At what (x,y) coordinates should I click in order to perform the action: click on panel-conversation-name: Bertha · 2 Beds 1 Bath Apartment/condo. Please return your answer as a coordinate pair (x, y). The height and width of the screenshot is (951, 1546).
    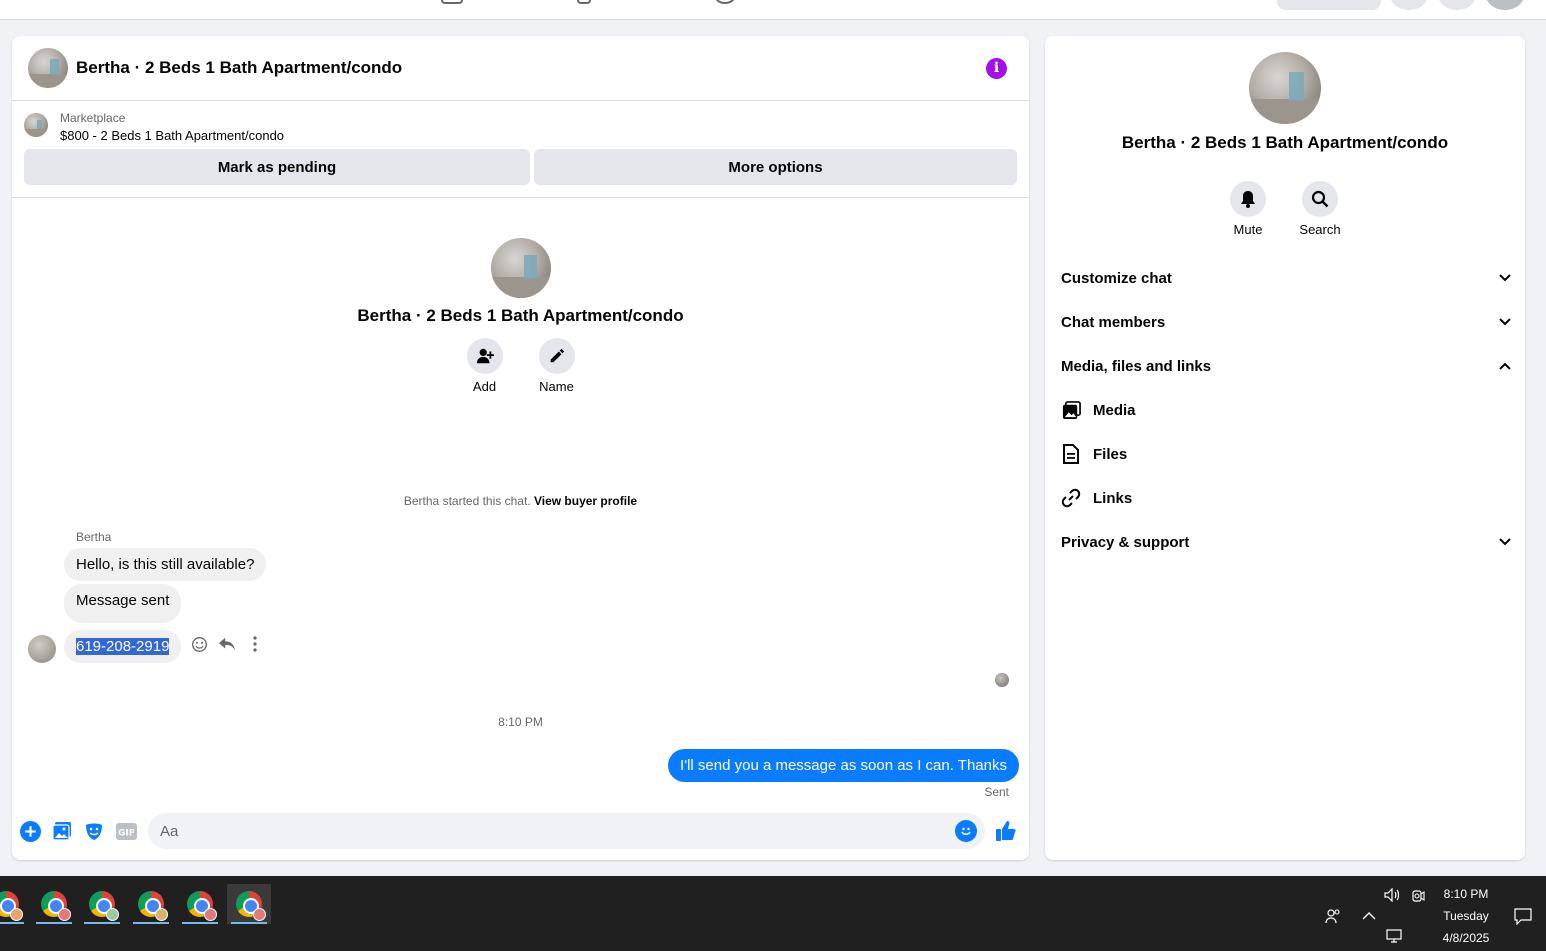
    Looking at the image, I should click on (1285, 142).